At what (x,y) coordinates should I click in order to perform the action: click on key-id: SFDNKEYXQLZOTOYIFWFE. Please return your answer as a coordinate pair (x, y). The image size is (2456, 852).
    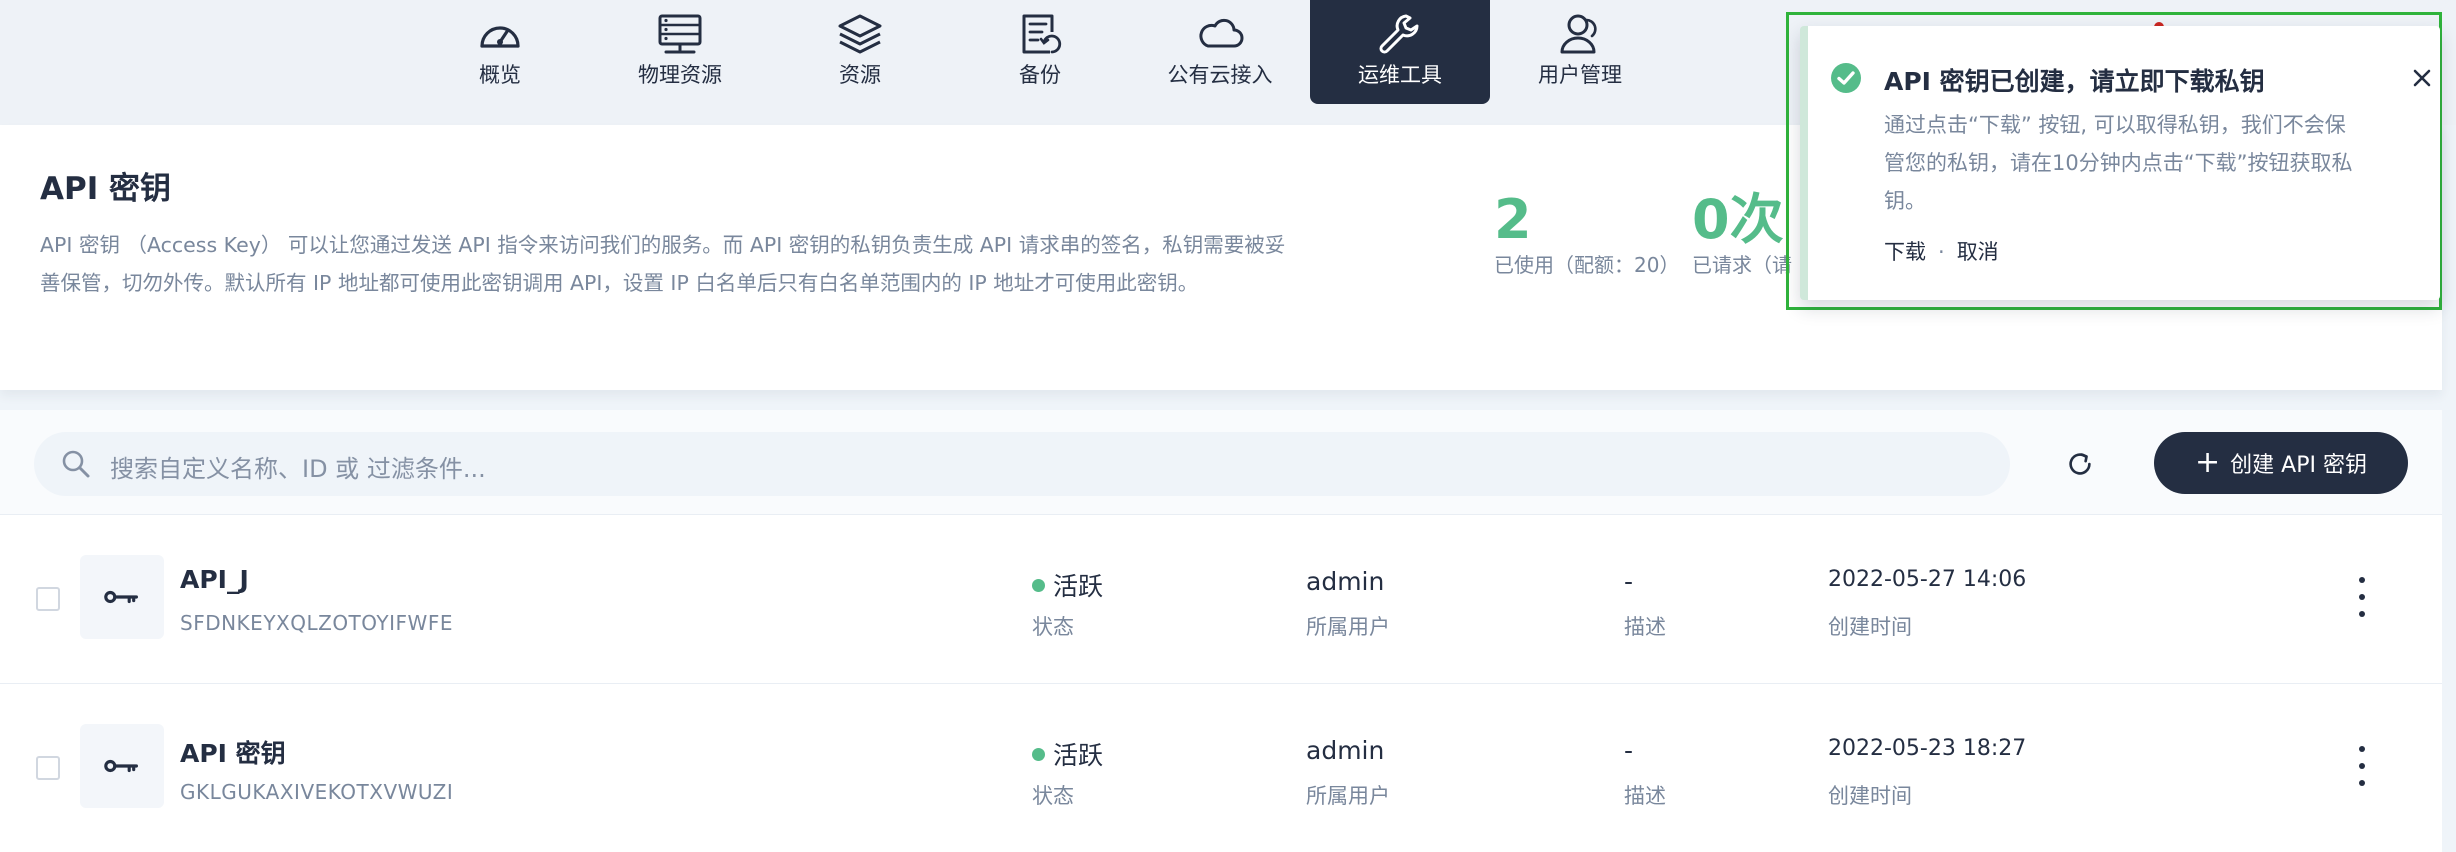
    Looking at the image, I should click on (316, 623).